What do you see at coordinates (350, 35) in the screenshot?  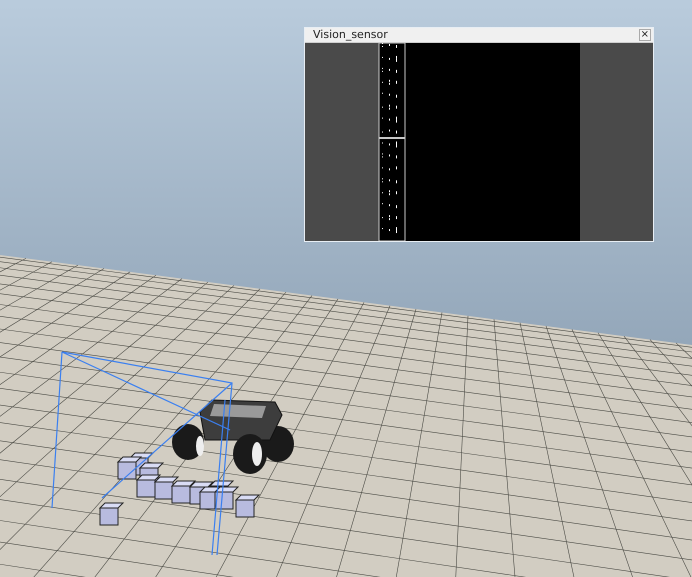 I see `window-title: Vision_sensor` at bounding box center [350, 35].